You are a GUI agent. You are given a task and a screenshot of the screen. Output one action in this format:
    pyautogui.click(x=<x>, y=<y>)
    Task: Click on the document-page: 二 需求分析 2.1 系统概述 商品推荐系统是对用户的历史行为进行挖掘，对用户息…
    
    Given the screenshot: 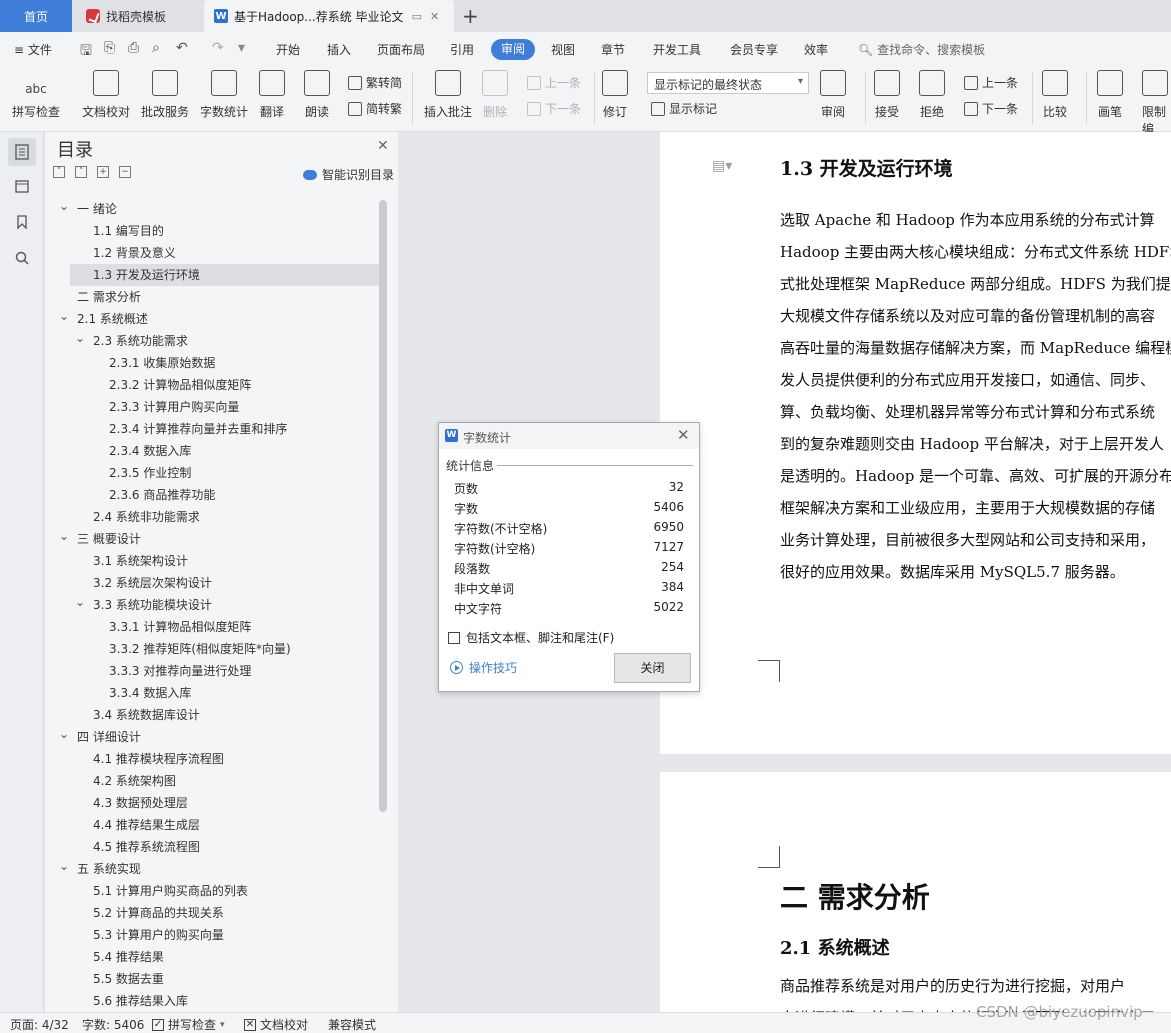 What is the action you would take?
    pyautogui.click(x=915, y=892)
    